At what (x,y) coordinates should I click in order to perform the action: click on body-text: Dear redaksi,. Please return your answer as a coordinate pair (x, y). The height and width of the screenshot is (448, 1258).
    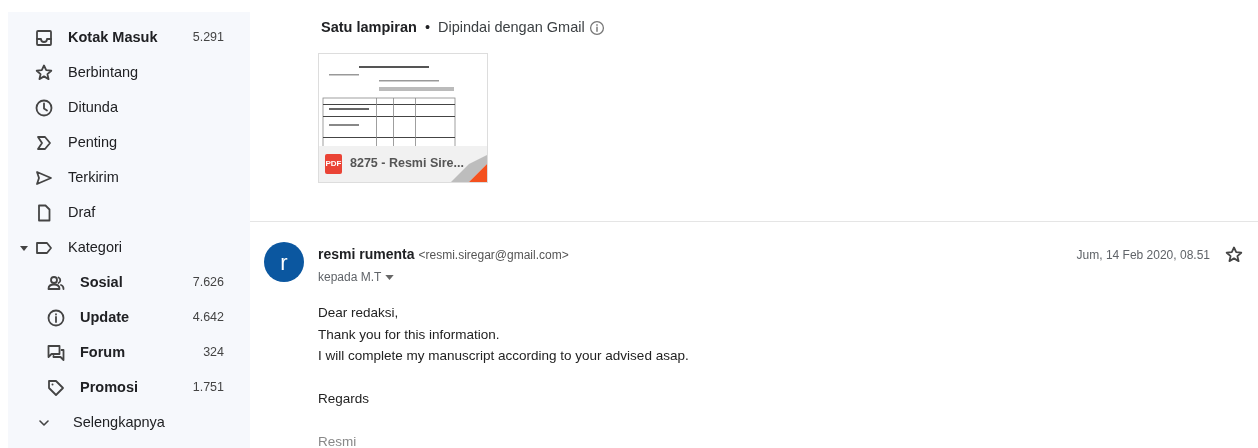
    Looking at the image, I should click on (359, 313).